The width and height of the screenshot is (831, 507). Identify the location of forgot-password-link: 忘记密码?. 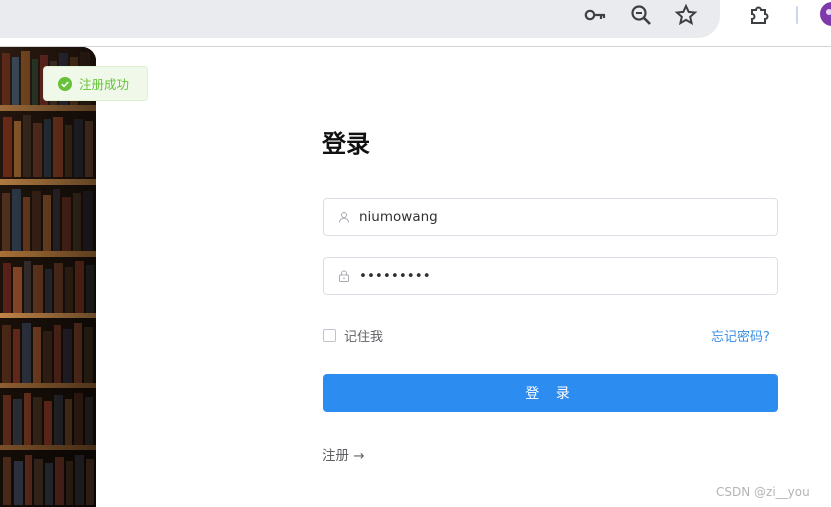
(740, 335).